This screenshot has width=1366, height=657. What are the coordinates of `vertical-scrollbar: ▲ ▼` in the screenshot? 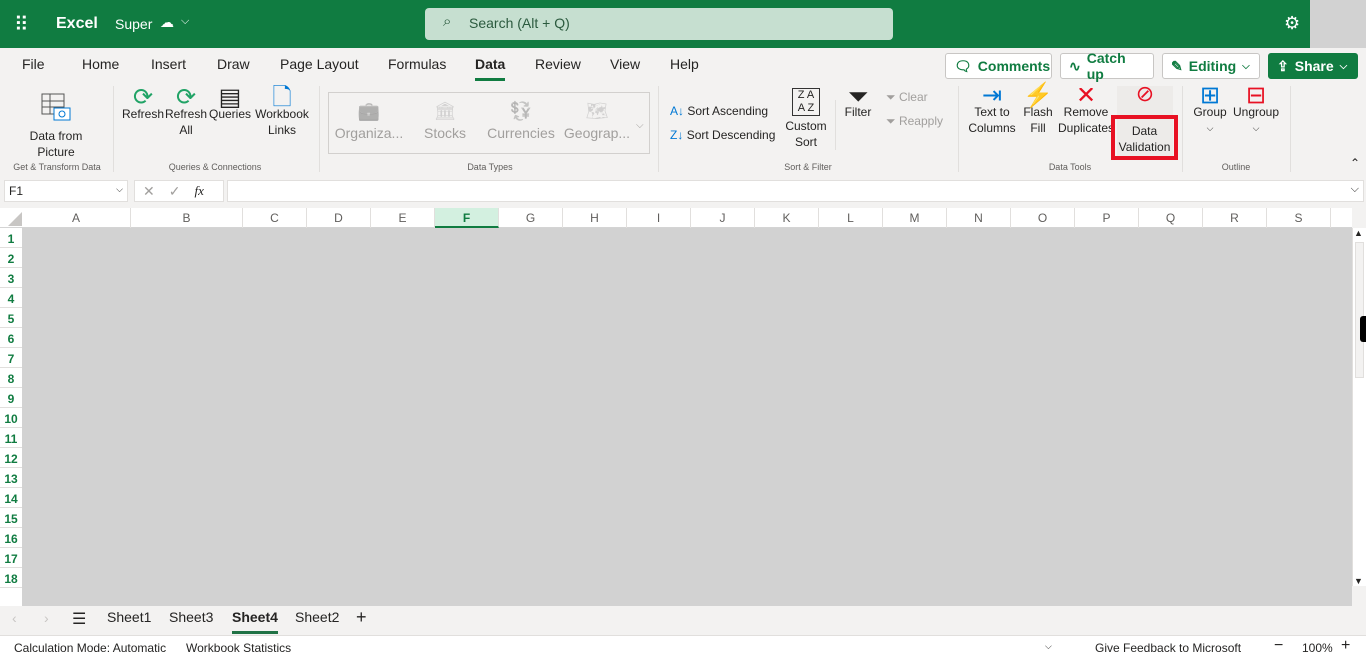 It's located at (1359, 407).